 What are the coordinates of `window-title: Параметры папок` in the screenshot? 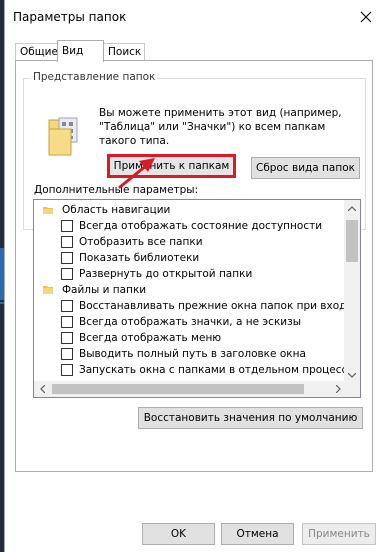 It's located at (70, 17).